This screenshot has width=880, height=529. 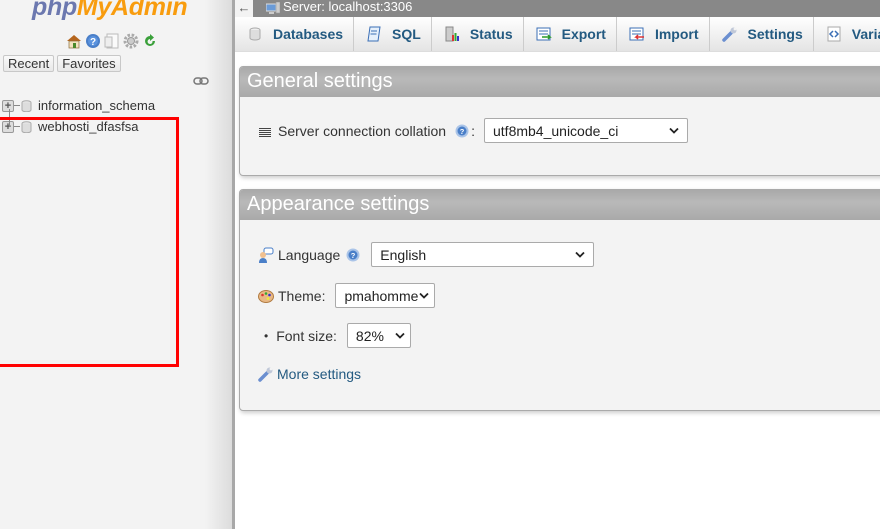 I want to click on tab-label: Settings, so click(x=775, y=34).